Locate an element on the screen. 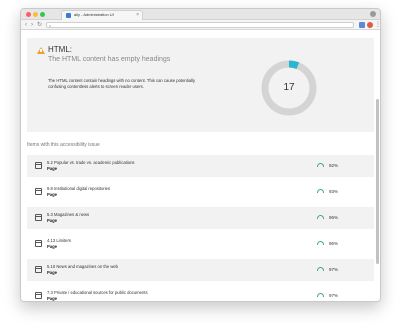  reload-icon: ↻ is located at coordinates (39, 25).